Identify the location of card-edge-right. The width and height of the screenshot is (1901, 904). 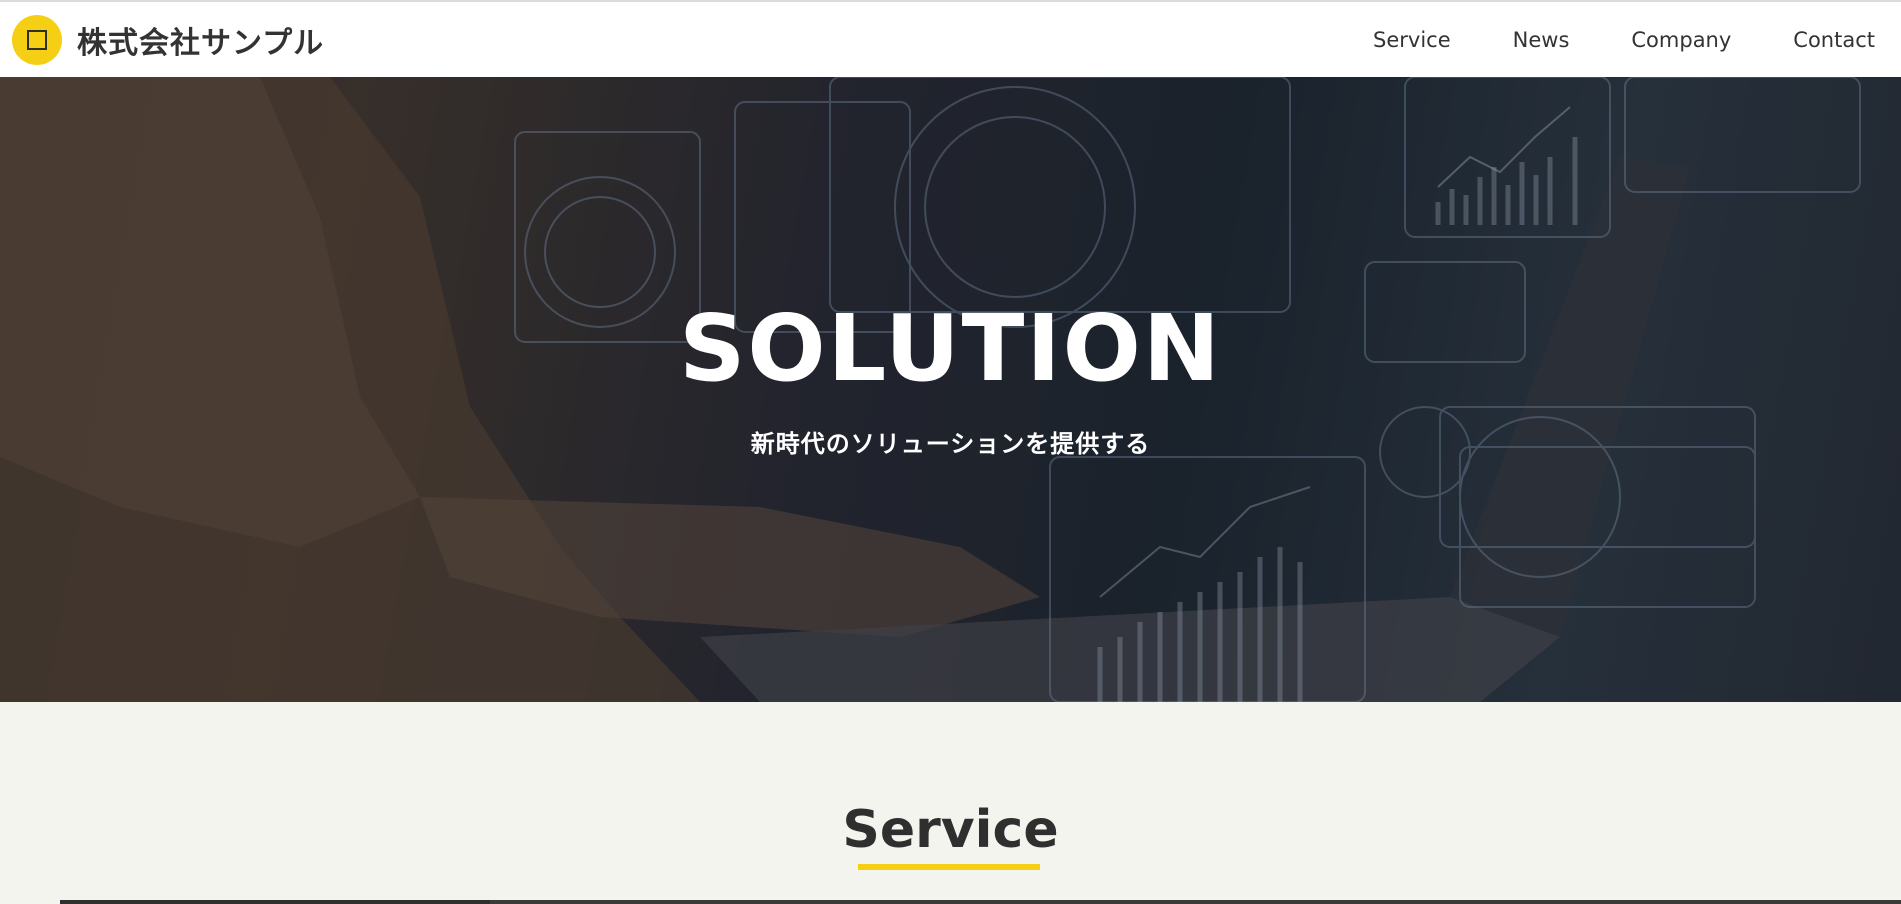
(1195, 902).